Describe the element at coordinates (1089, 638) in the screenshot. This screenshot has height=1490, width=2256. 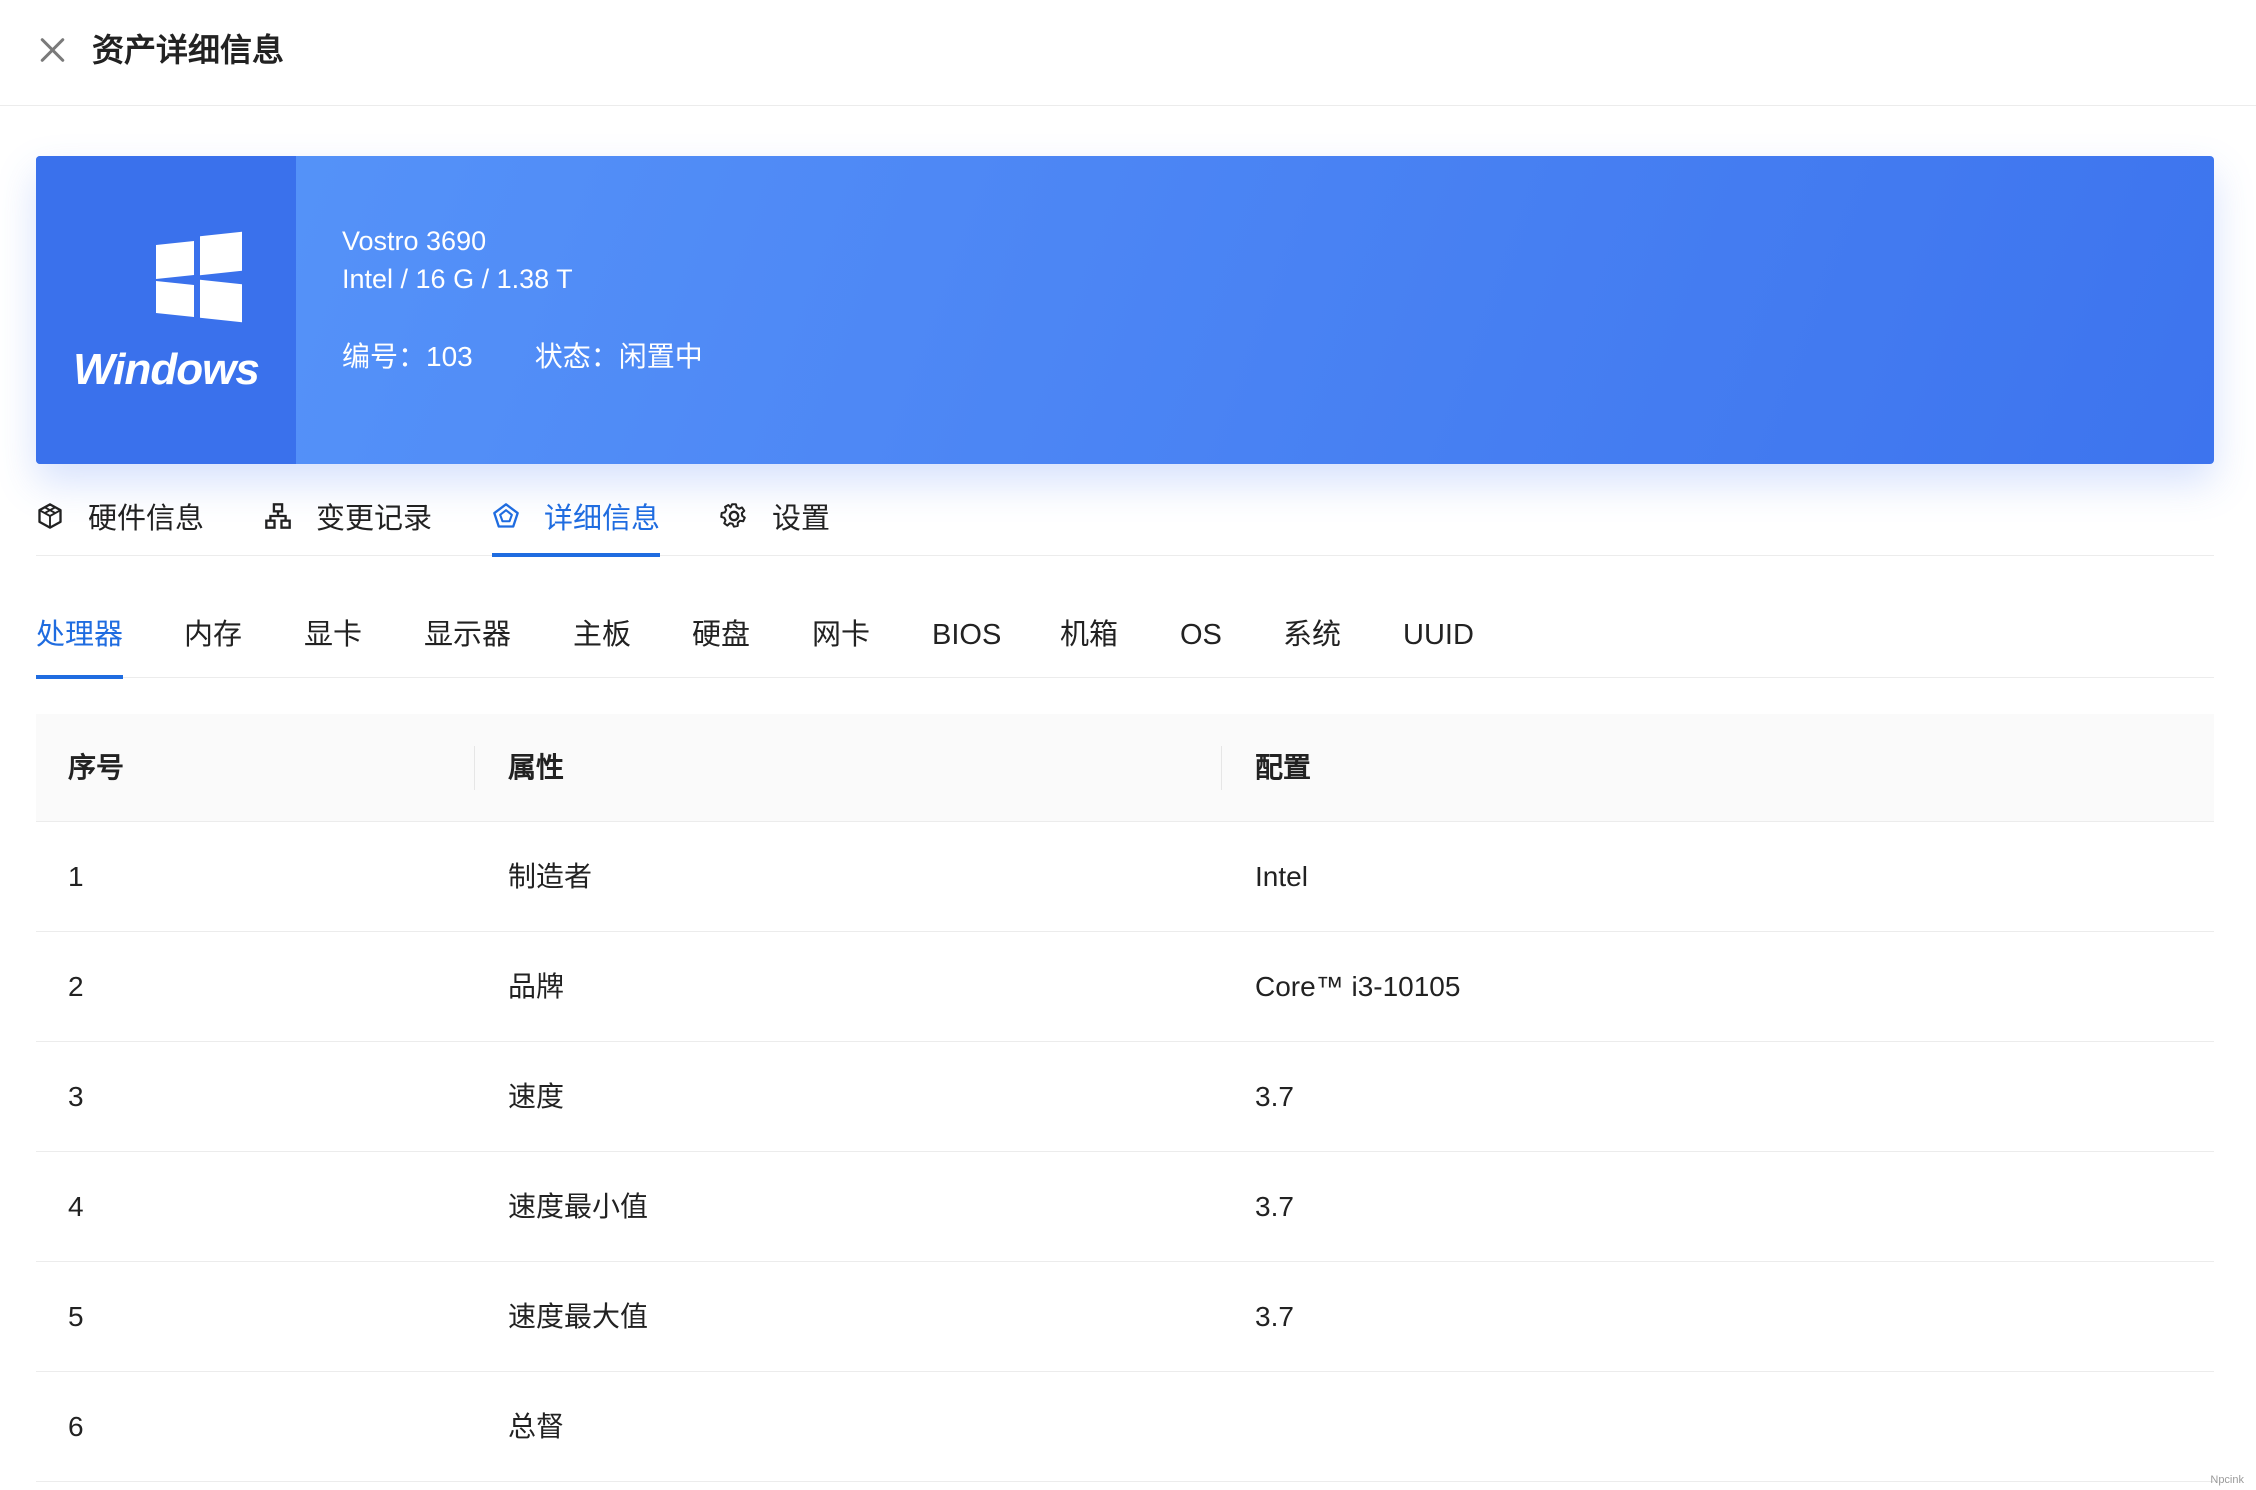
I see `subtab-chassis: 机箱` at that location.